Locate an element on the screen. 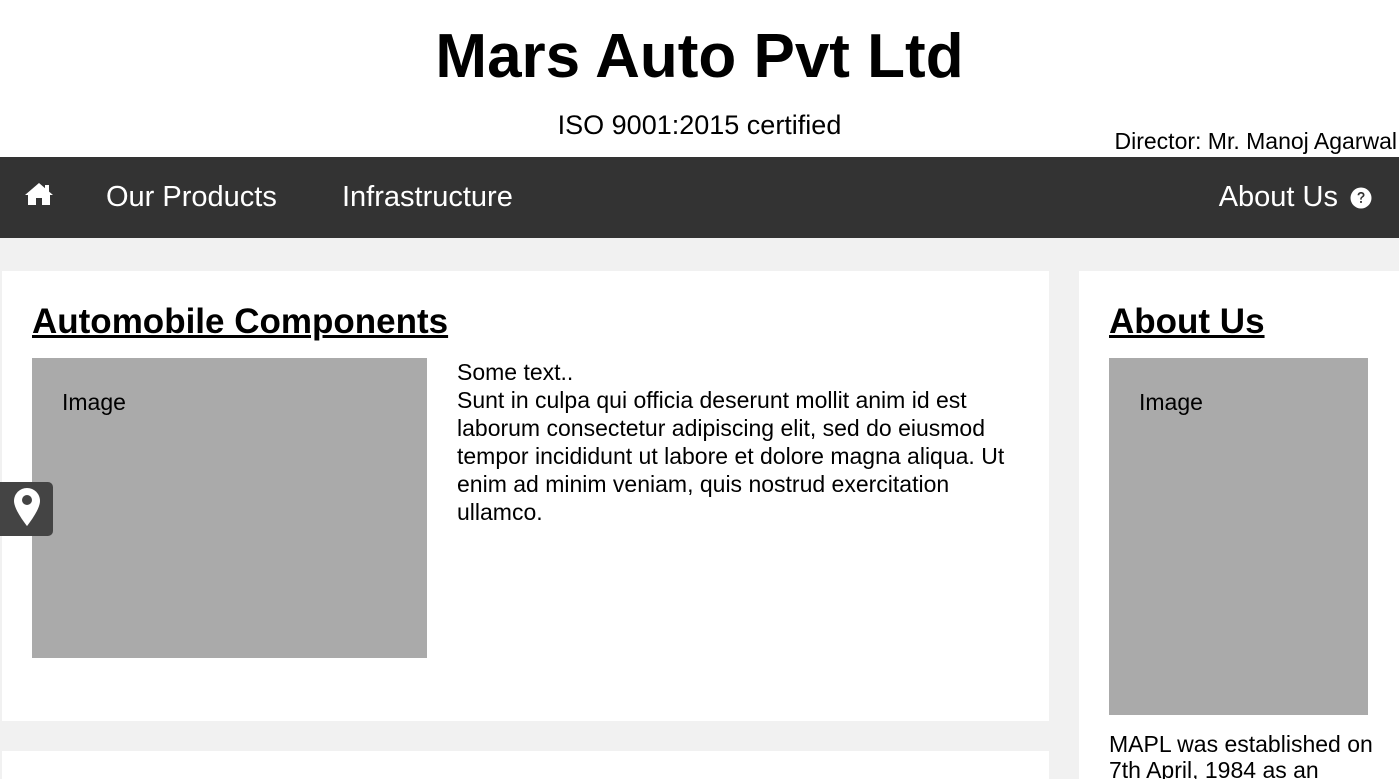  nav-home-link is located at coordinates (39, 197).